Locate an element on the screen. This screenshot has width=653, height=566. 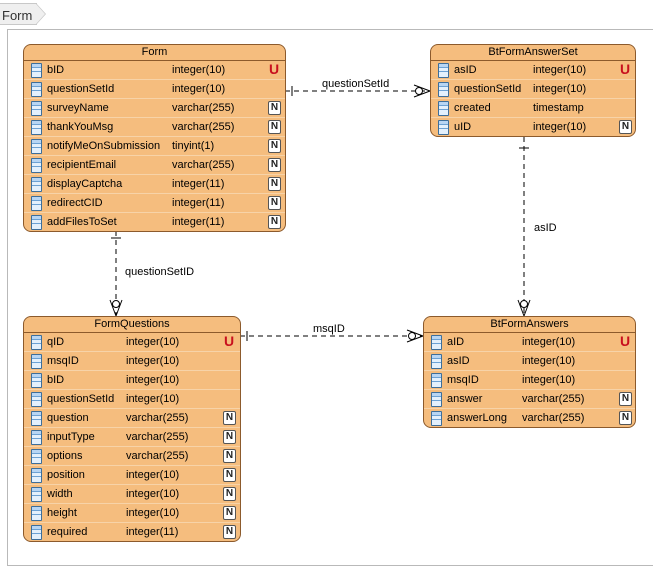
column-row: required integer(11) N is located at coordinates (132, 531).